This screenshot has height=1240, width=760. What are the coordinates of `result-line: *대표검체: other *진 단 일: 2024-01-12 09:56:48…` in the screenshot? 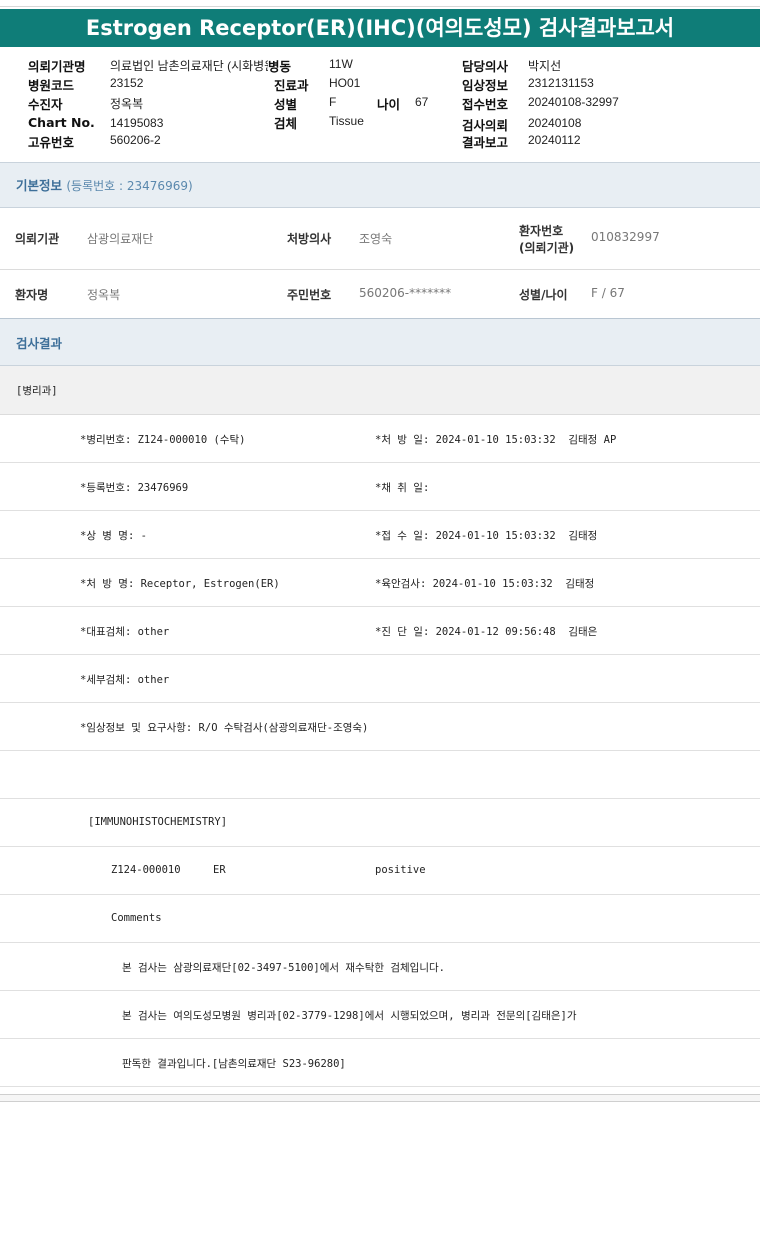 It's located at (380, 631).